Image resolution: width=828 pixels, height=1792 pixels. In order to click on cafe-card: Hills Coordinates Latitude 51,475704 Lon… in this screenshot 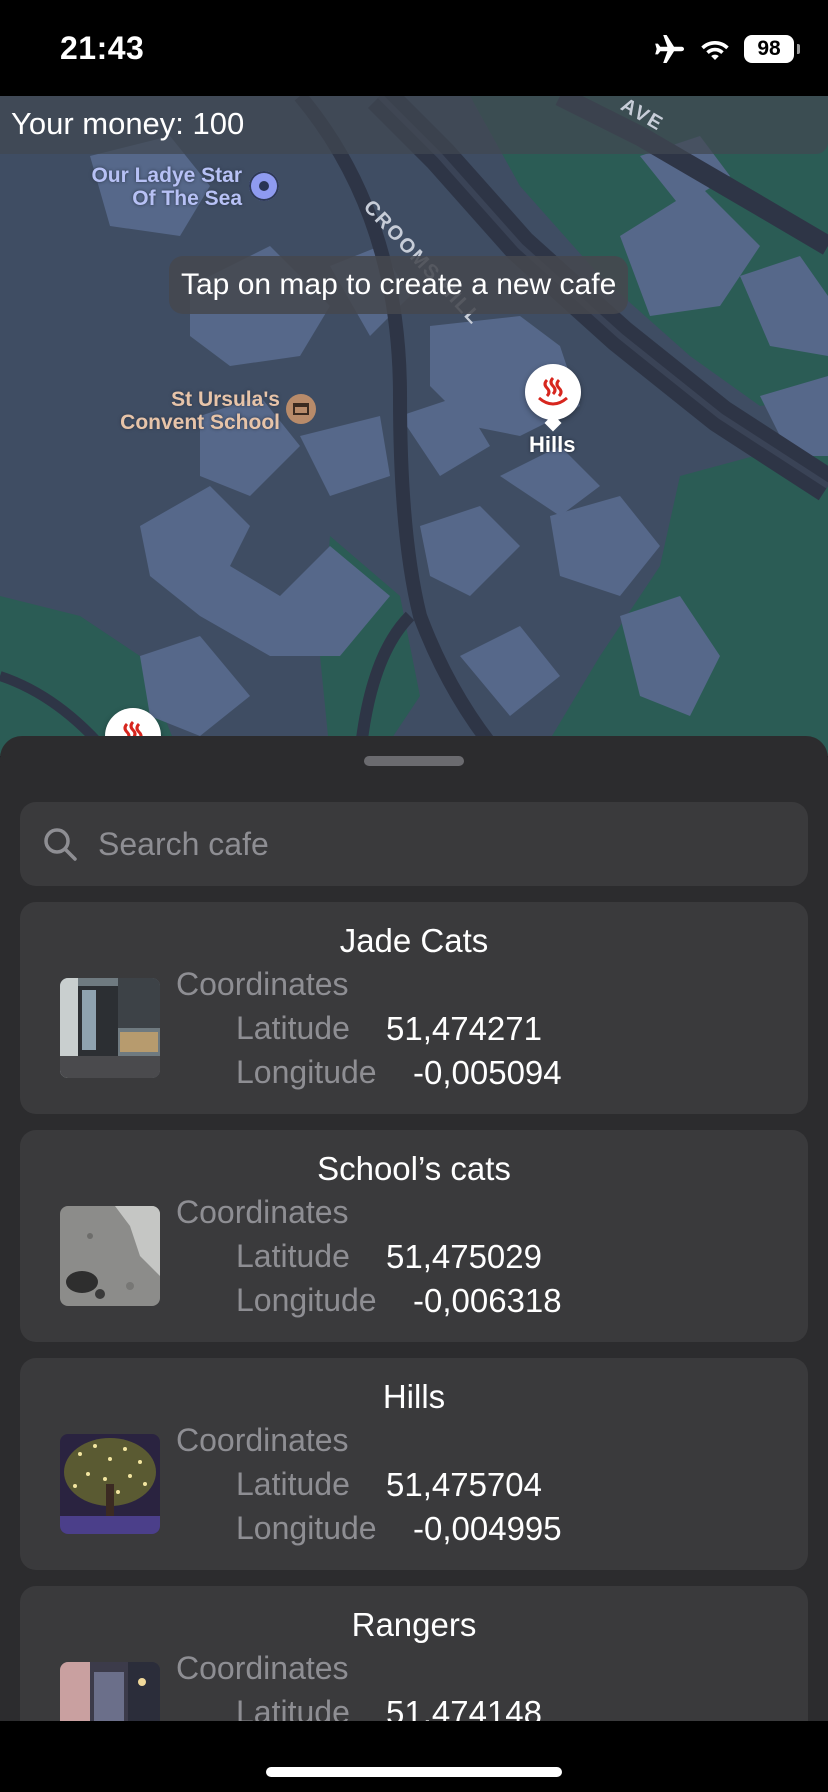, I will do `click(414, 1464)`.